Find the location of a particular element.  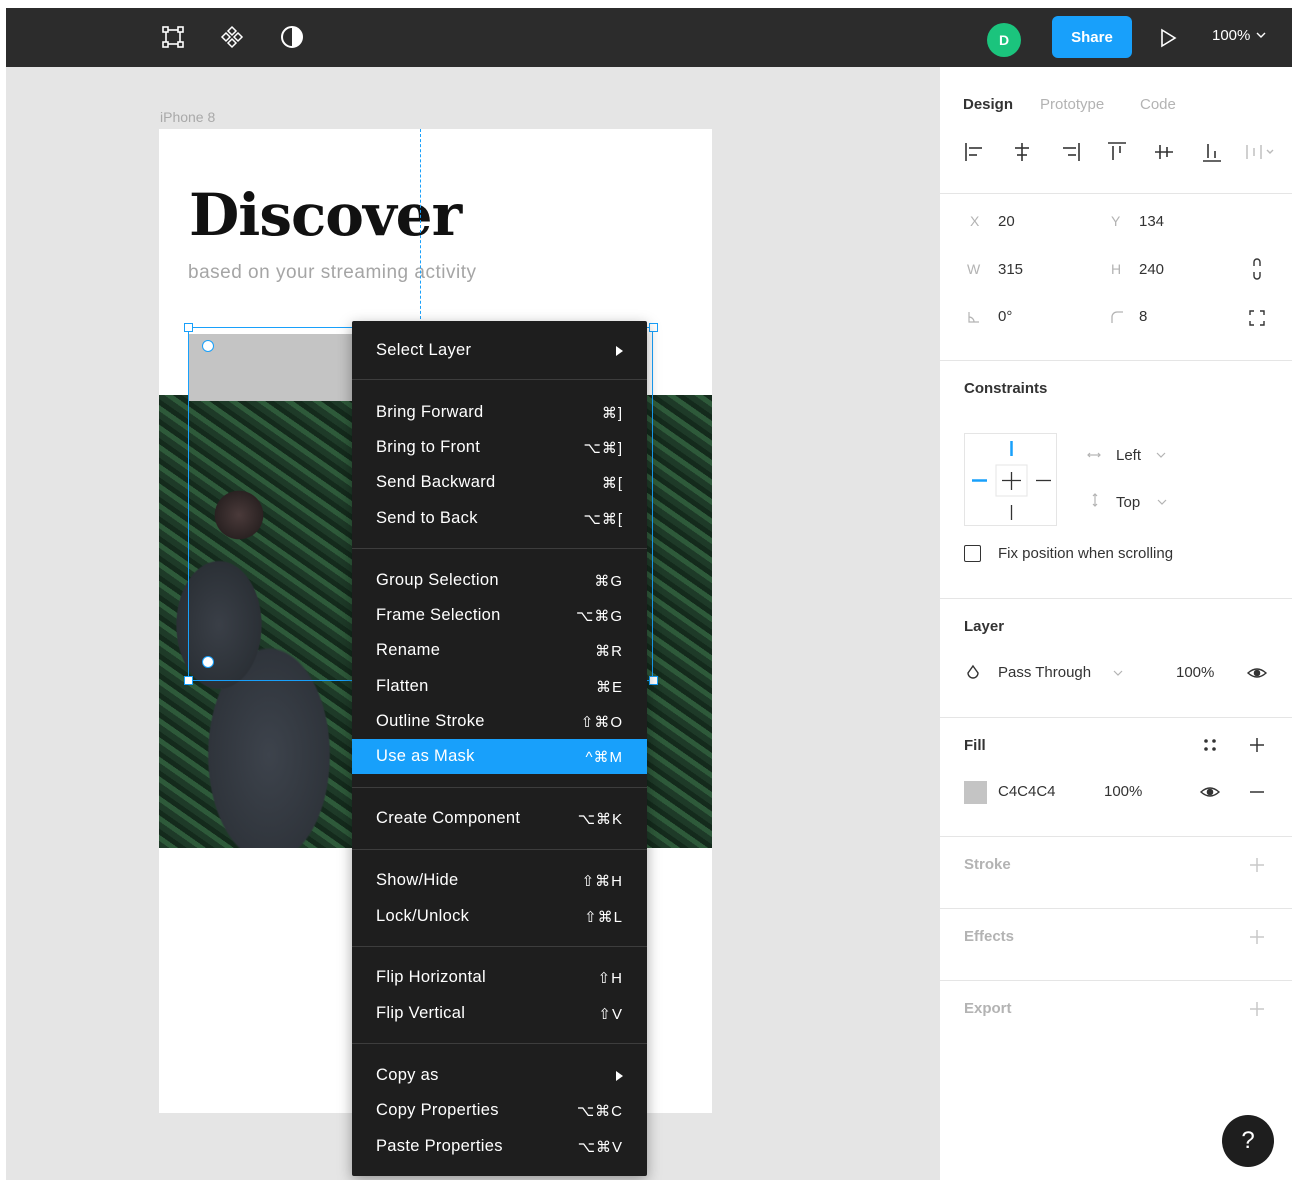

align-left-icon is located at coordinates (975, 152).